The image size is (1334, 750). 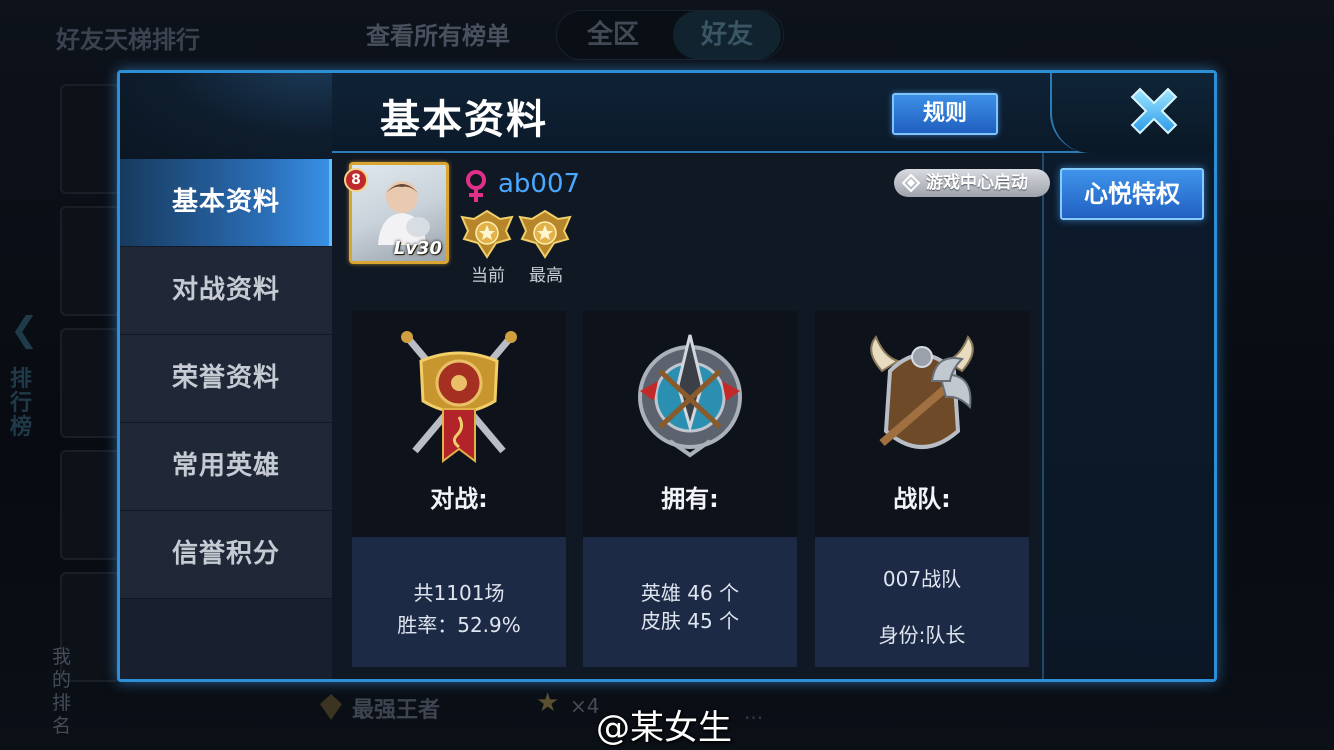 I want to click on crossed-swords-shield-icon, so click(x=459, y=397).